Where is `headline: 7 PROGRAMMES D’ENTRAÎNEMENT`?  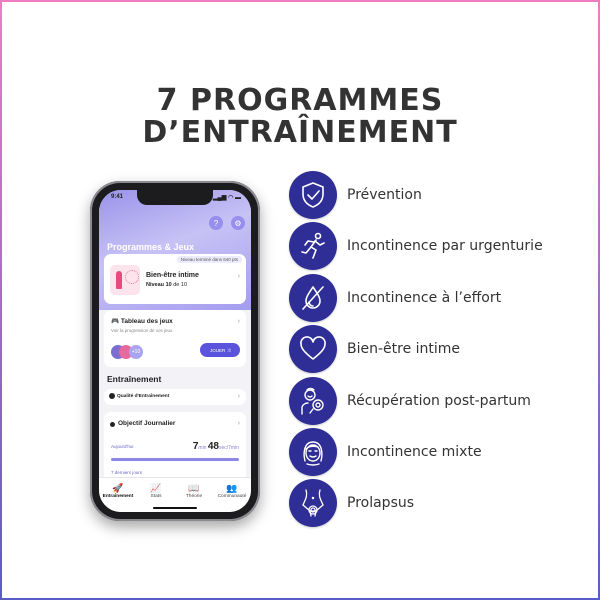
headline: 7 PROGRAMMES D’ENTRAÎNEMENT is located at coordinates (300, 117).